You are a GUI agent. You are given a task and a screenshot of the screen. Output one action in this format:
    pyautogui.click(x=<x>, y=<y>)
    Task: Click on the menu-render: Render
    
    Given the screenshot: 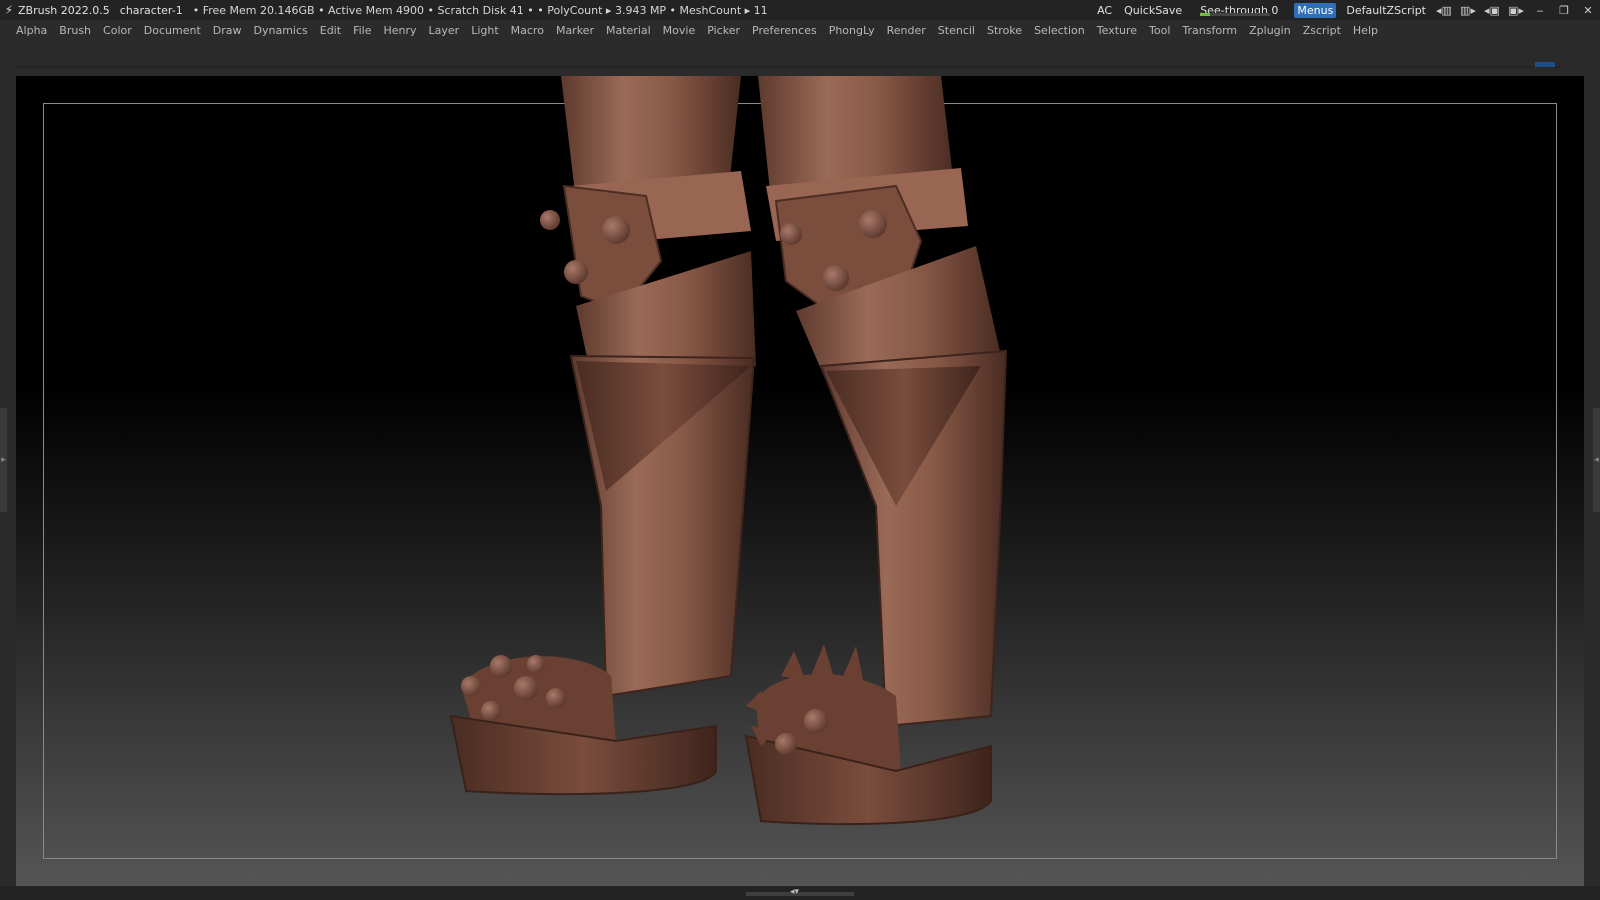 What is the action you would take?
    pyautogui.click(x=906, y=30)
    